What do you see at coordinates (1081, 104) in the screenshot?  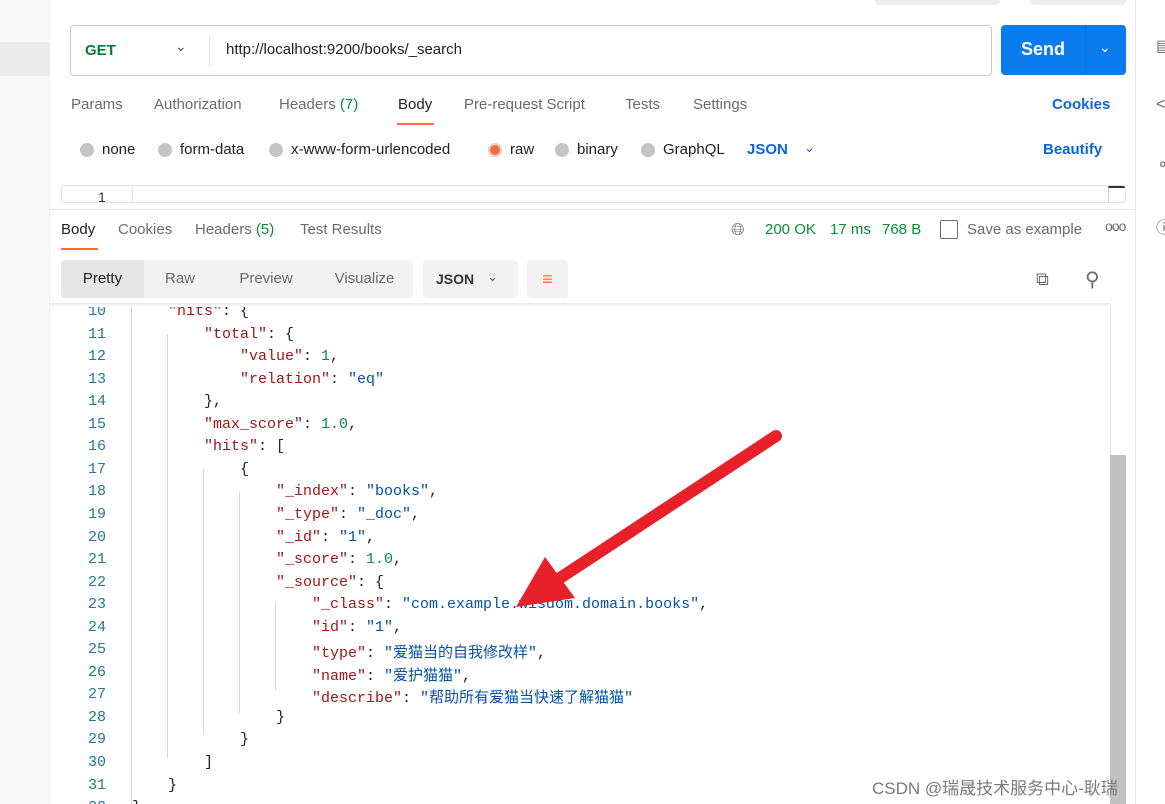 I see `cookies-link: Cookies` at bounding box center [1081, 104].